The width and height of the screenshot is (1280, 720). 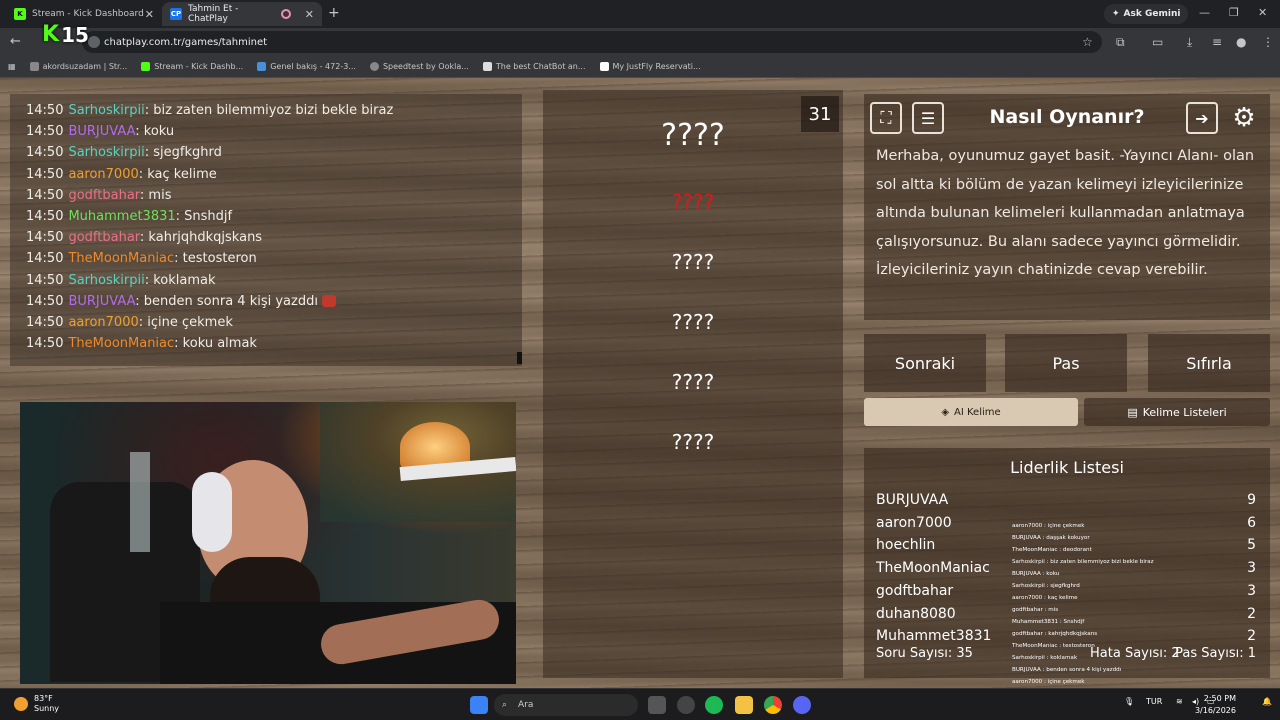 What do you see at coordinates (1157, 42) in the screenshot?
I see `cast-icon: ▭` at bounding box center [1157, 42].